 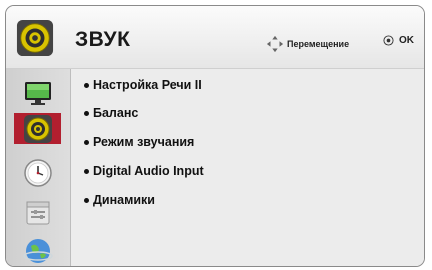 What do you see at coordinates (318, 44) in the screenshot?
I see `move-hint-label: Перемещение` at bounding box center [318, 44].